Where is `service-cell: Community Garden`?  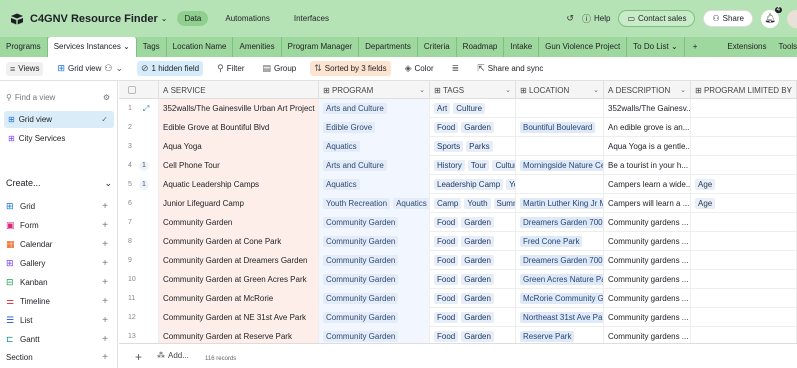
service-cell: Community Garden is located at coordinates (239, 222).